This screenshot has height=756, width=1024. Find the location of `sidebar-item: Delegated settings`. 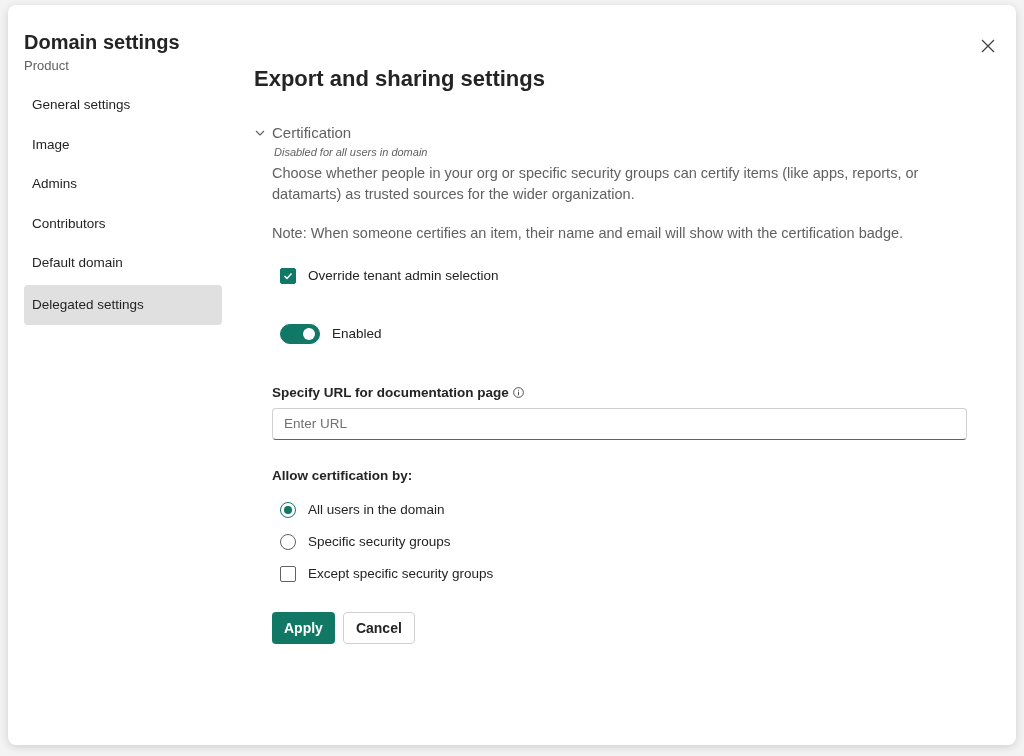

sidebar-item: Delegated settings is located at coordinates (123, 305).